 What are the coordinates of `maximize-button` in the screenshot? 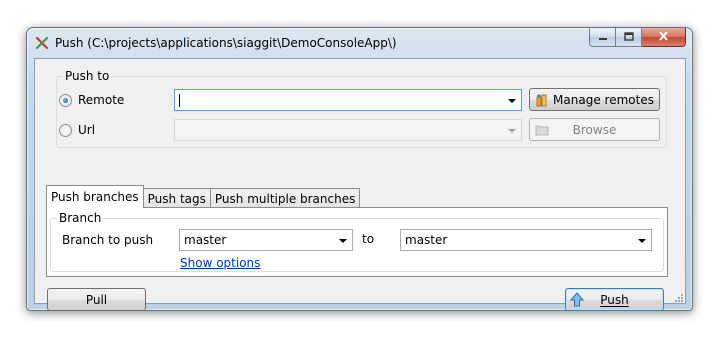 It's located at (629, 37).